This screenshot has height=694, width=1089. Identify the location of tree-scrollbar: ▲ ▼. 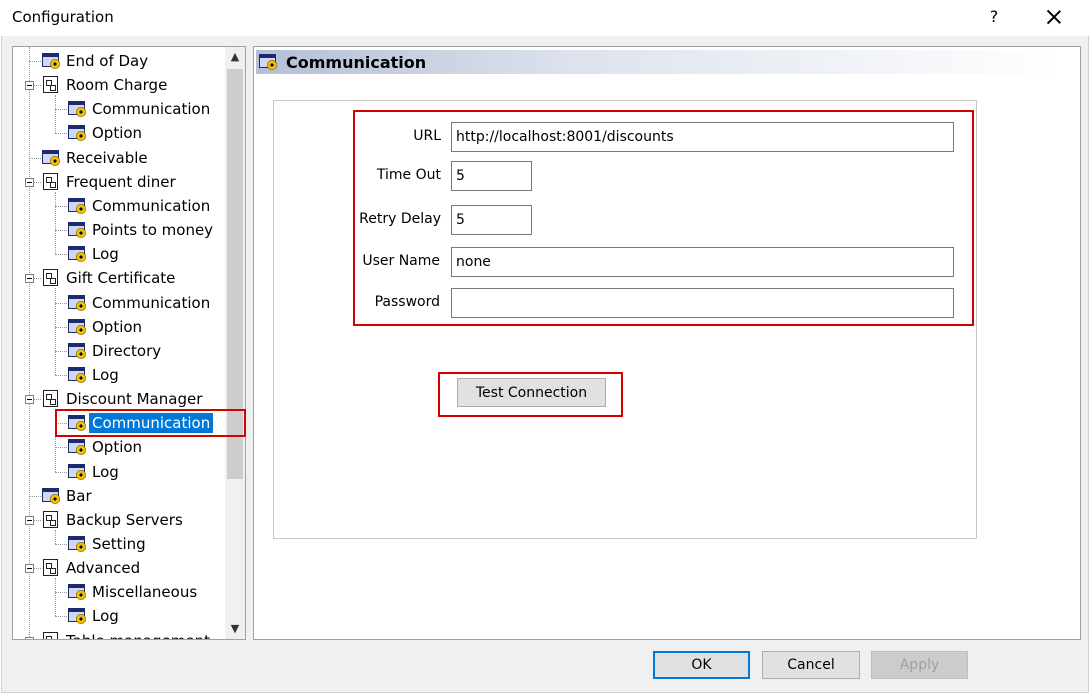
(235, 343).